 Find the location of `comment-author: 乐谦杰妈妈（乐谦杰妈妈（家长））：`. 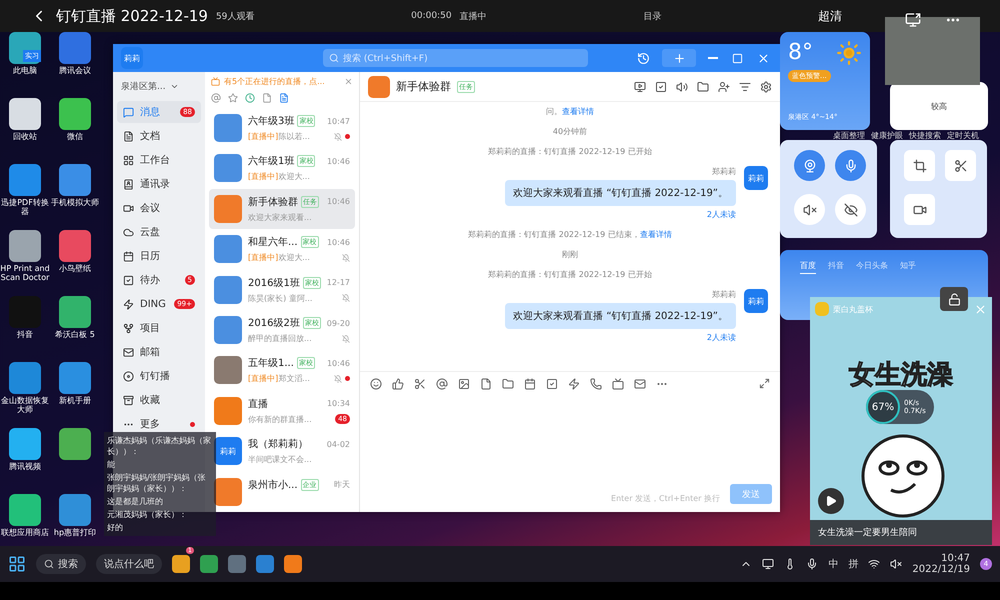

comment-author: 乐谦杰妈妈（乐谦杰妈妈（家长））： is located at coordinates (159, 446).